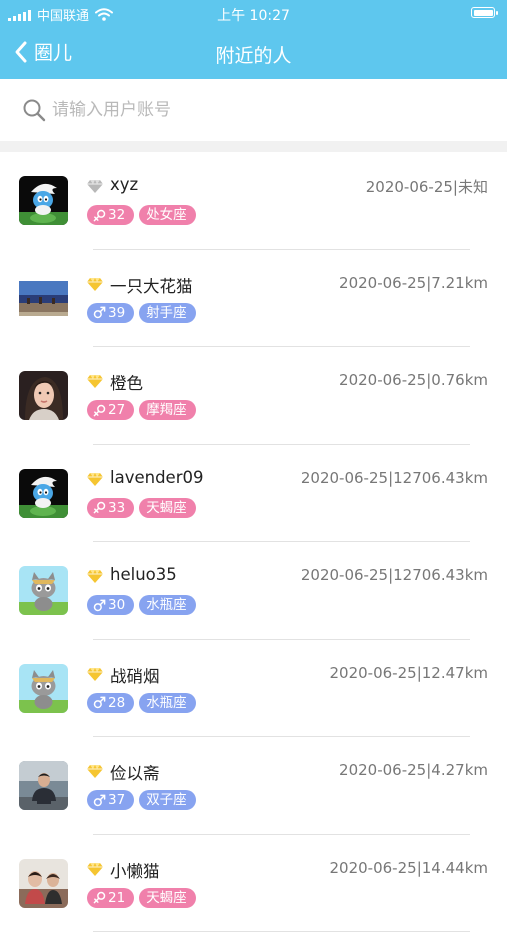  What do you see at coordinates (253, 883) in the screenshot?
I see `list-item: 小懒猫 2020-06-25|14.44km 21 天蝎座` at bounding box center [253, 883].